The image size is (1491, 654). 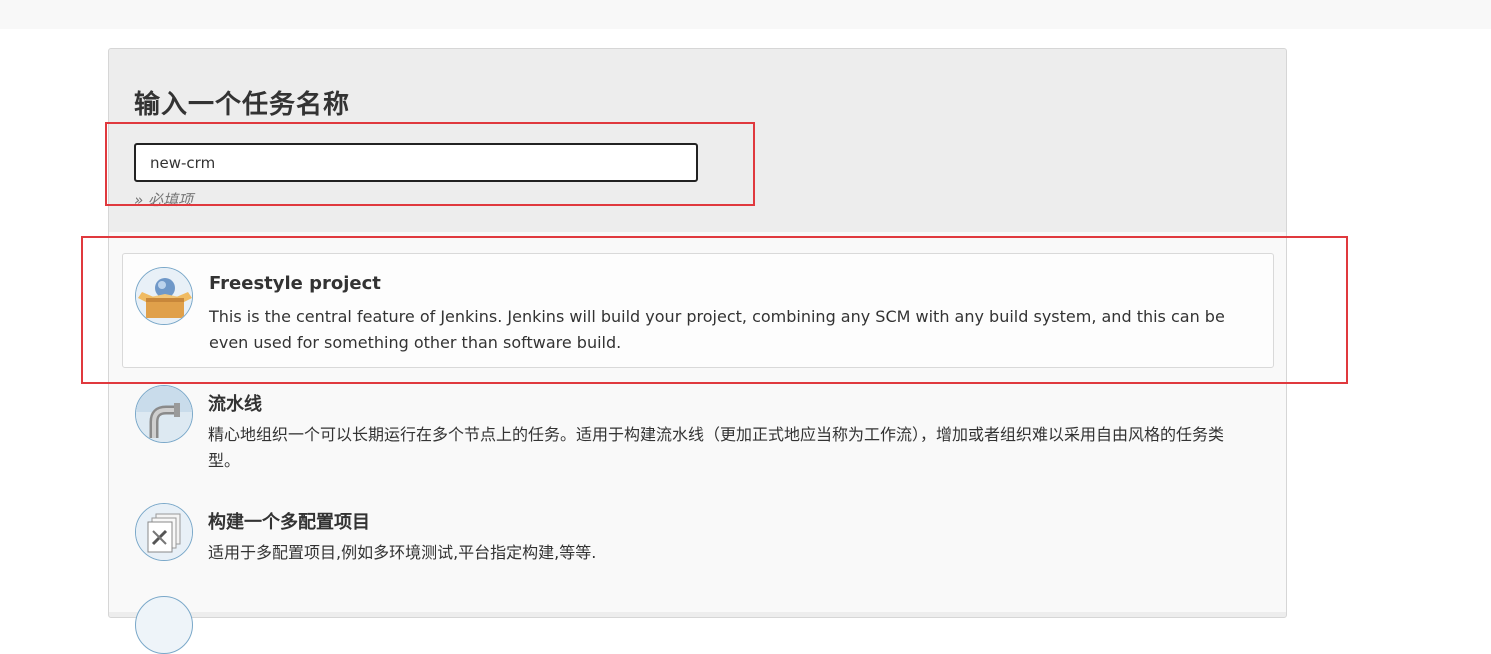 I want to click on item-type-multi-config: 构建一个多配置项目 适用于多配置项目,例如多环境测试,平台指定构建,等等., so click(x=698, y=538).